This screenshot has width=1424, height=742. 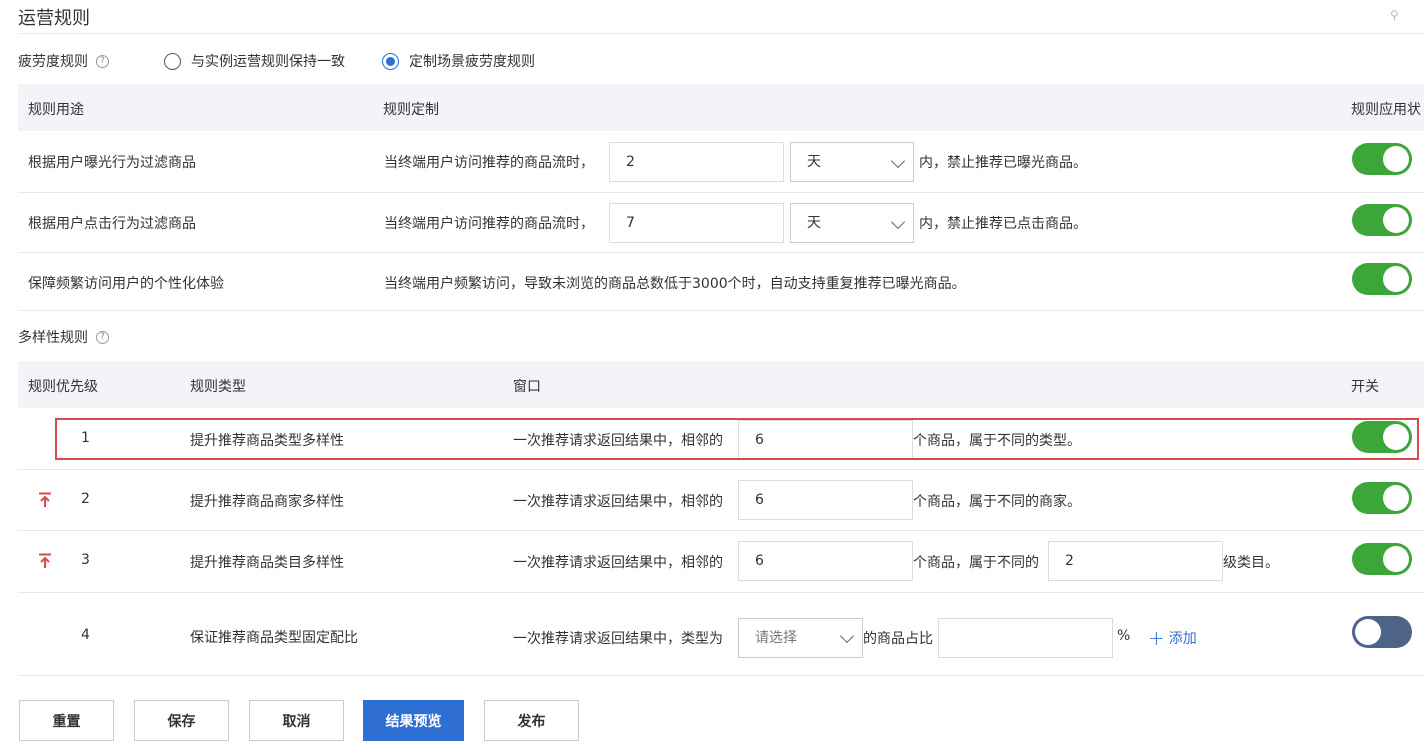 What do you see at coordinates (218, 387) in the screenshot?
I see `header-type: 规则类型` at bounding box center [218, 387].